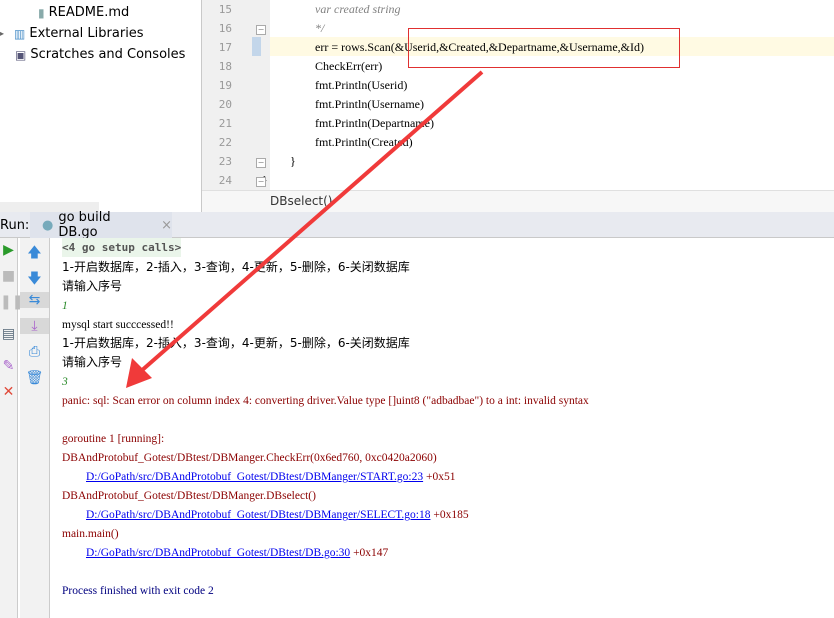 The image size is (834, 618). Describe the element at coordinates (225, 161) in the screenshot. I see `line-number: 23` at that location.